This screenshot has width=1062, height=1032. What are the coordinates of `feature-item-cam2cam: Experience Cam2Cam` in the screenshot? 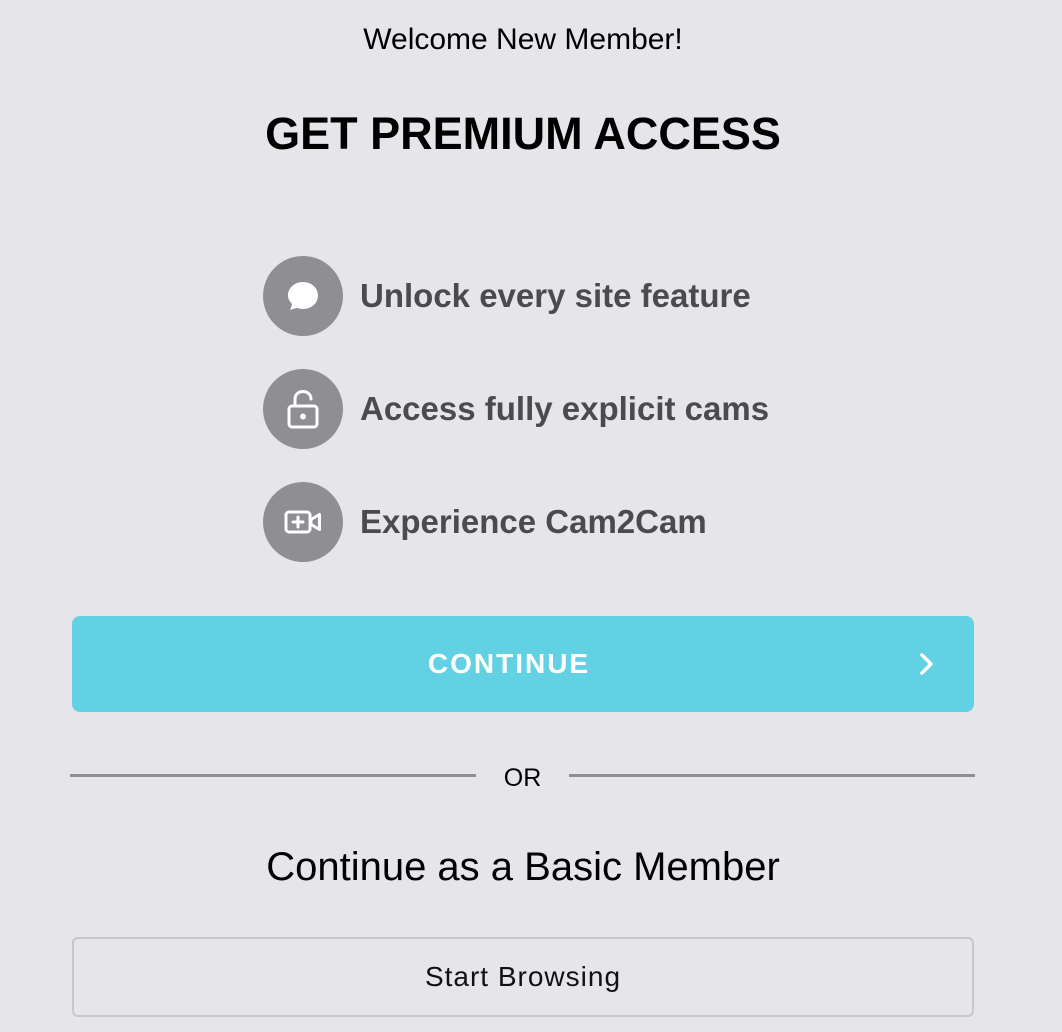 It's located at (485, 522).